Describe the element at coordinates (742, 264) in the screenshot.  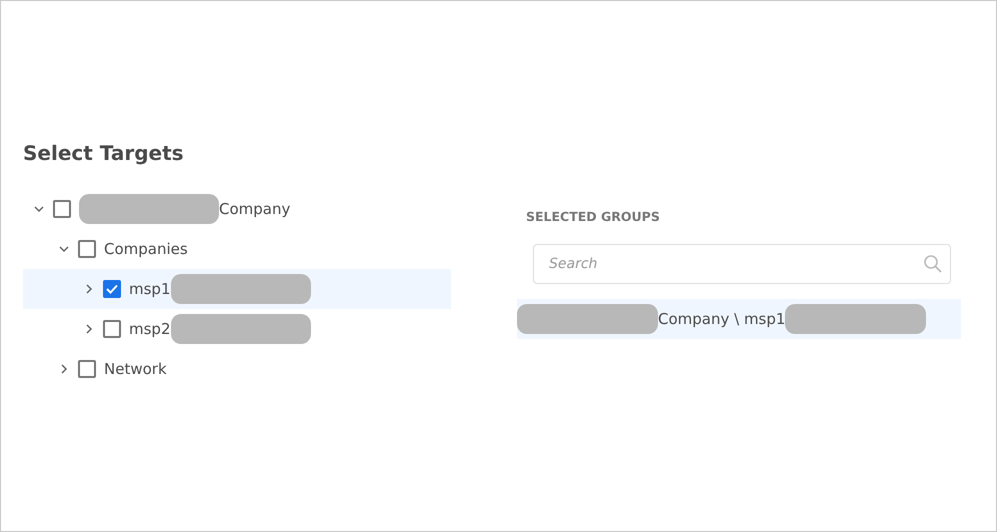
I see `search-field: Search` at that location.